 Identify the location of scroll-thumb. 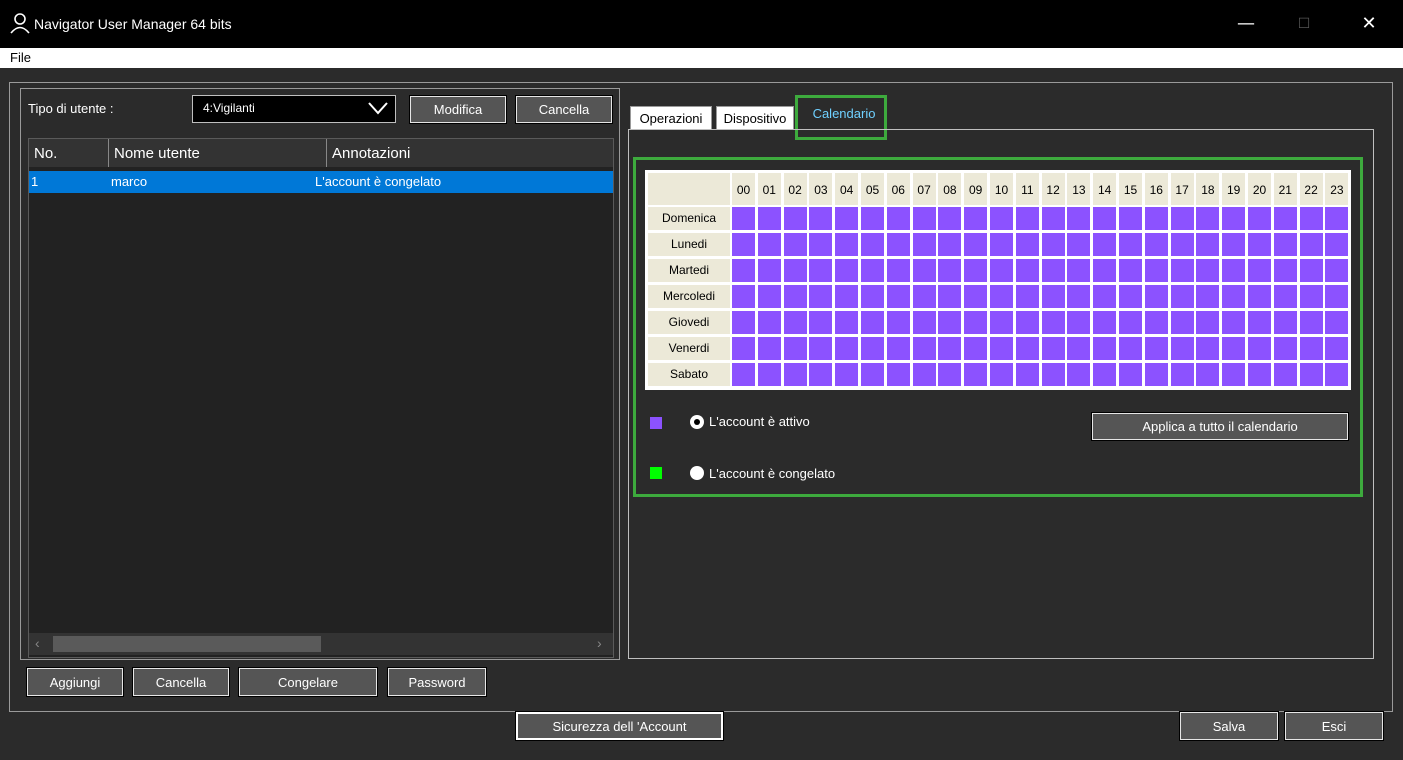
(187, 644).